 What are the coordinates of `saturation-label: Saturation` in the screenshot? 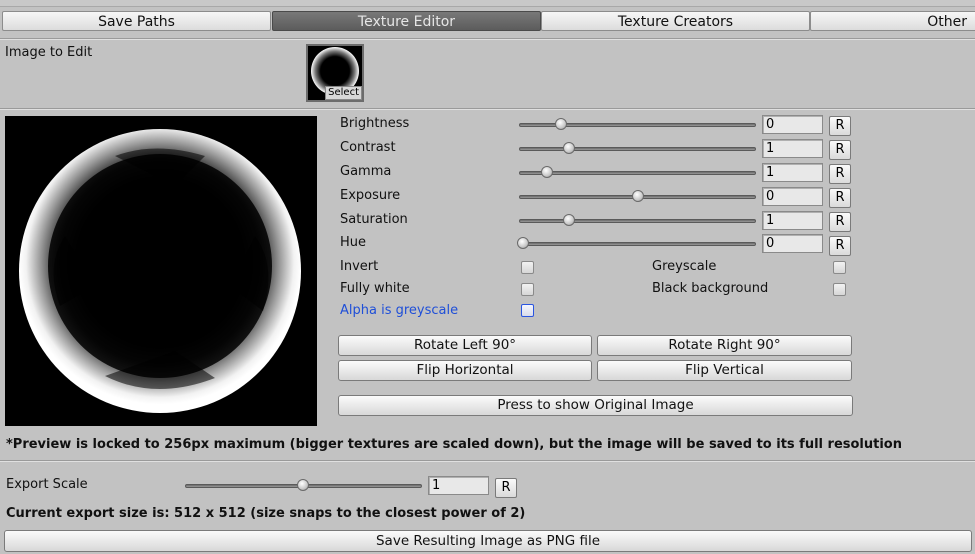 It's located at (374, 219).